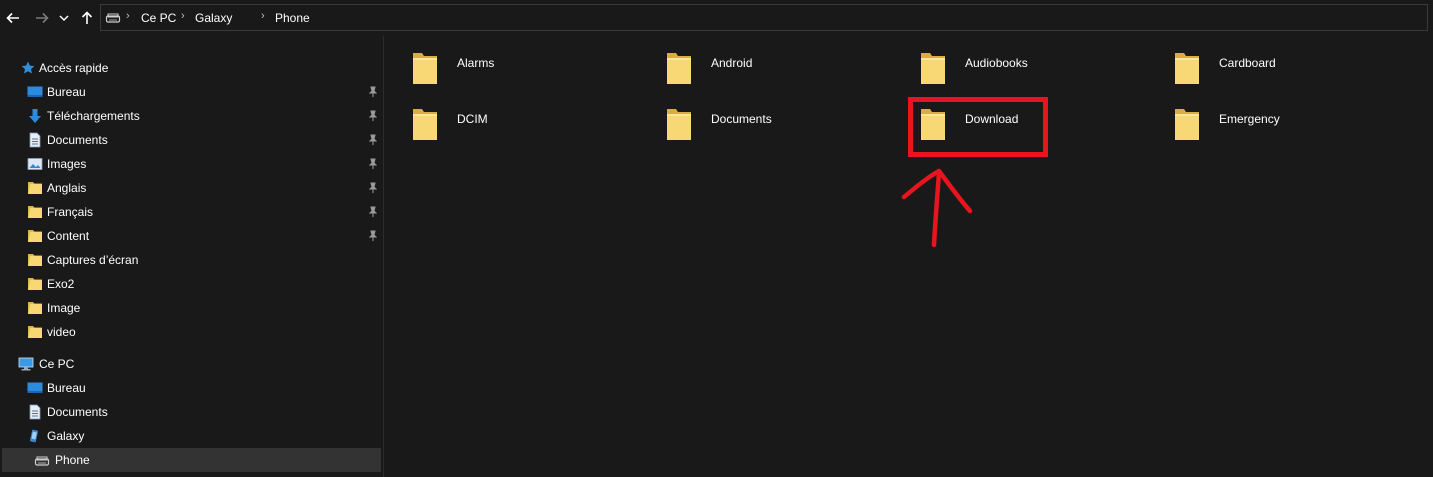  Describe the element at coordinates (191, 260) in the screenshot. I see `sidebar-item-captures-ecran: Captures d’écran` at that location.